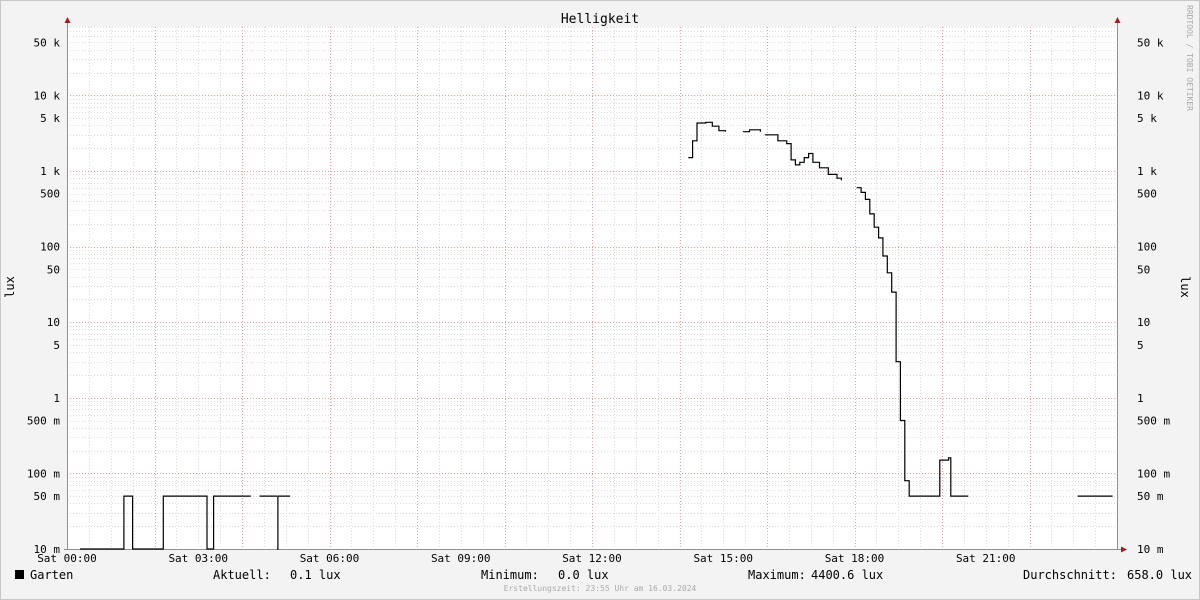 Image resolution: width=1200 pixels, height=600 pixels. What do you see at coordinates (1147, 247) in the screenshot?
I see `y-tick-label-right: 100` at bounding box center [1147, 247].